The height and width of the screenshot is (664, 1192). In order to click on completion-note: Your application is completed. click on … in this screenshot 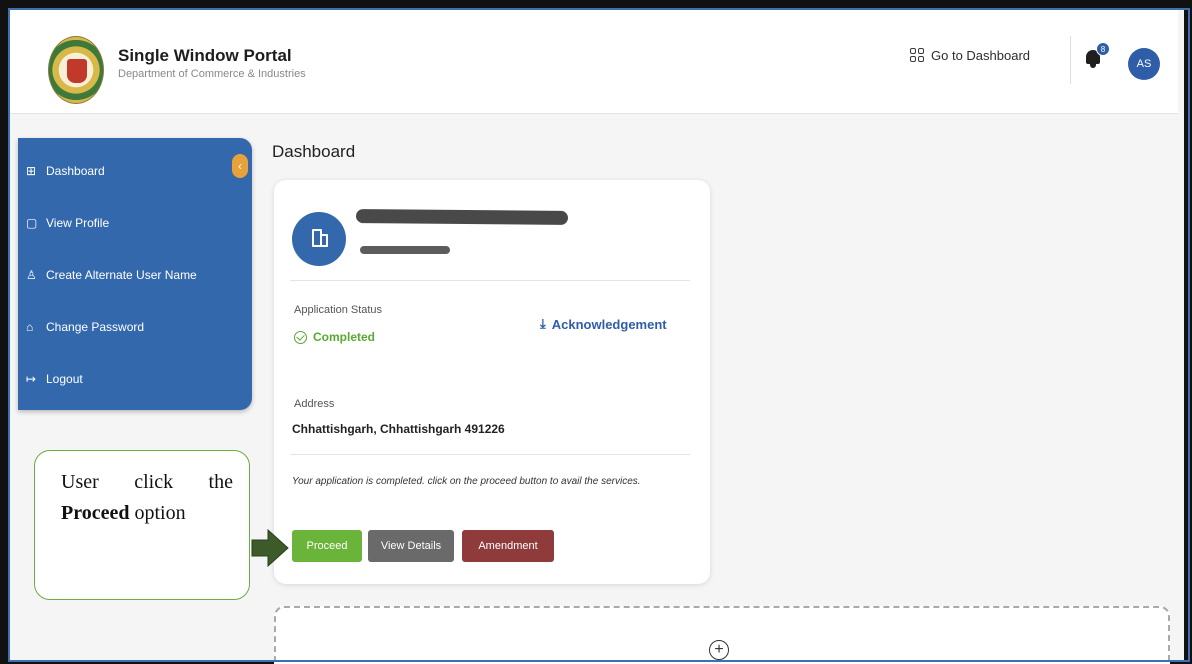, I will do `click(466, 481)`.